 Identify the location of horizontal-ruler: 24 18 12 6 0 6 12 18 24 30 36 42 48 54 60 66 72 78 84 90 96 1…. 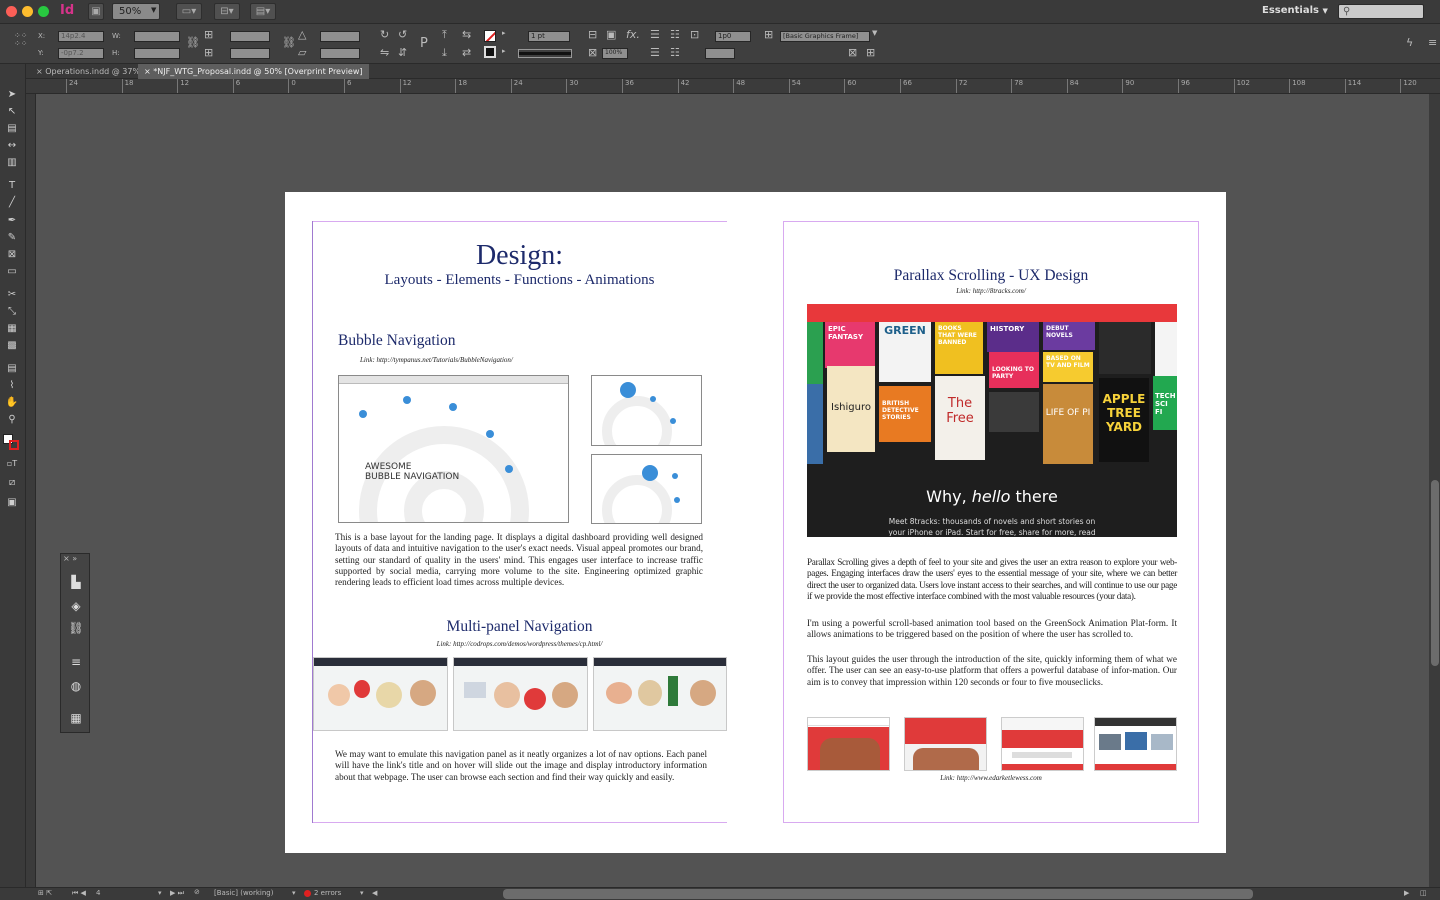
(733, 86).